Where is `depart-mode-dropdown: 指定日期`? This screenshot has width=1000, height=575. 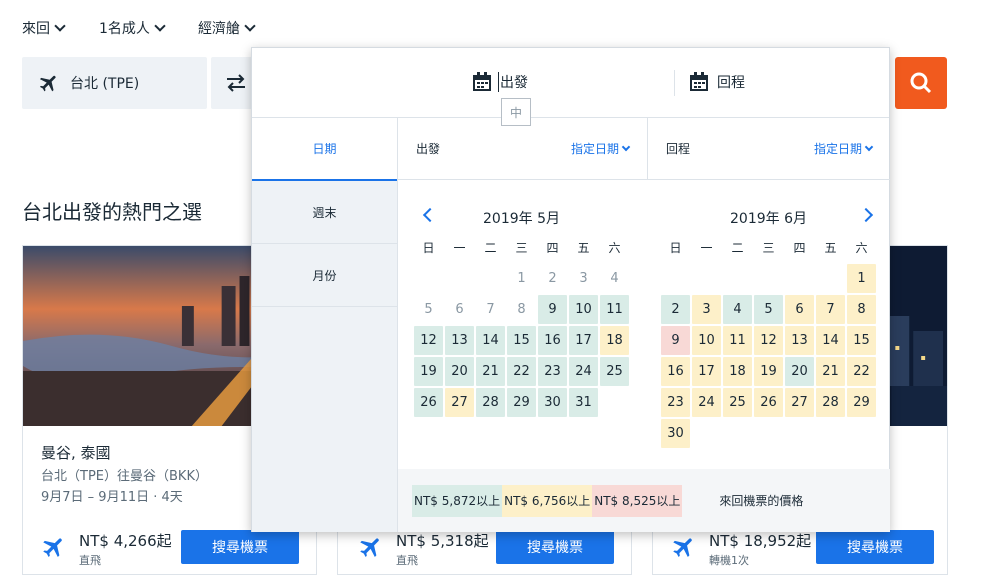
depart-mode-dropdown: 指定日期 is located at coordinates (601, 148).